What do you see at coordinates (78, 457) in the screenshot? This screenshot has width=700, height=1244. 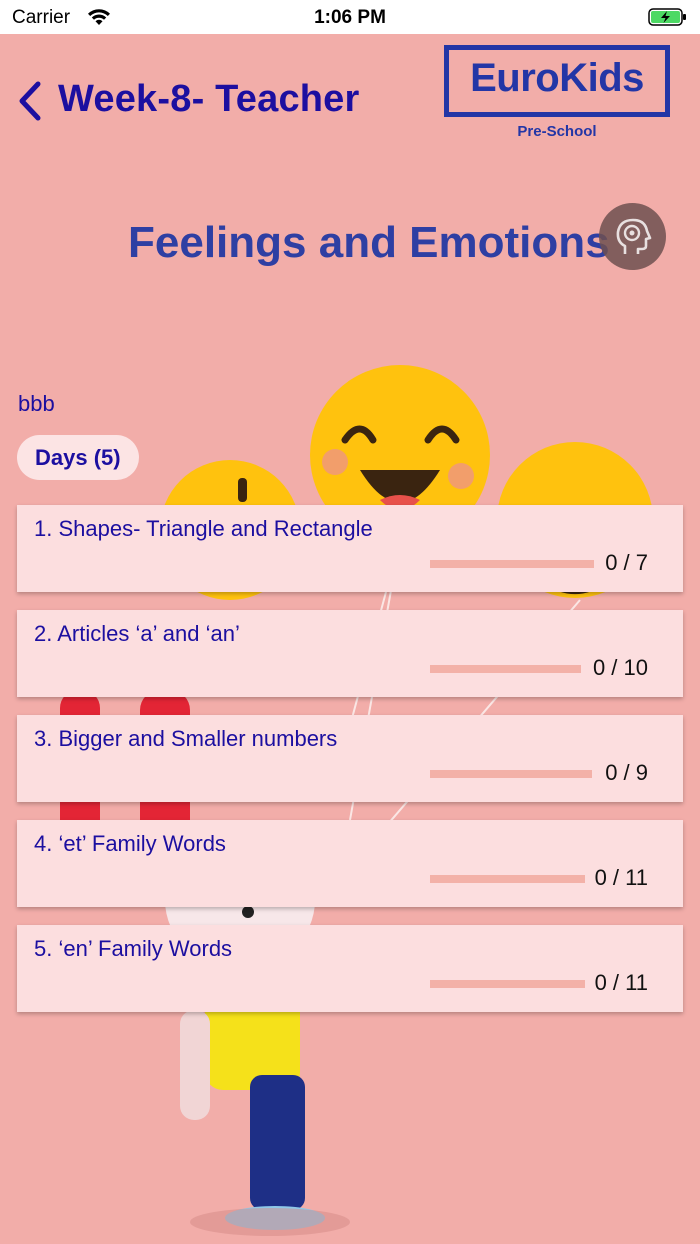 I see `days-count-badge: Days (5)` at bounding box center [78, 457].